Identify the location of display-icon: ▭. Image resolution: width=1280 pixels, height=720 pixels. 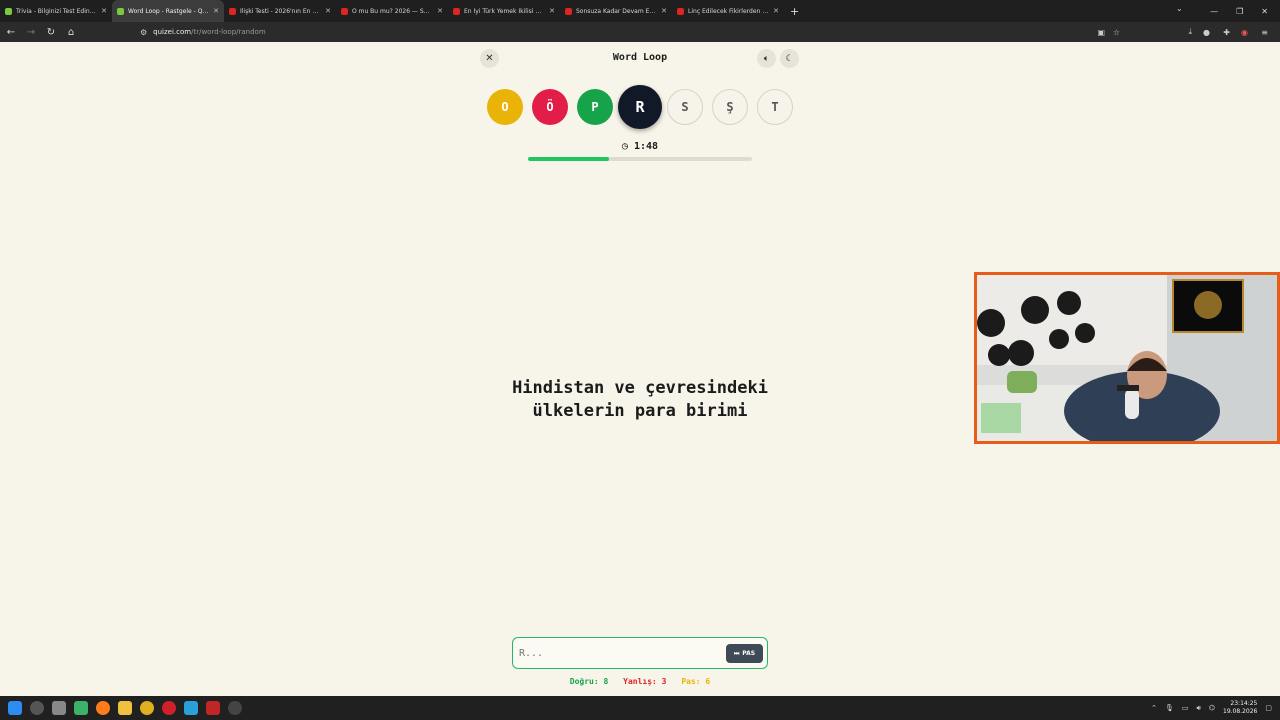
(1185, 708).